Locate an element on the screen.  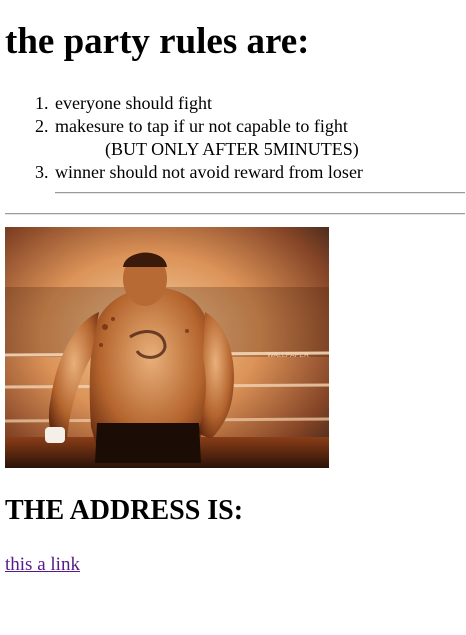
rule-note: (BUT ONLY AFTER 5MINUTES) is located at coordinates (232, 149).